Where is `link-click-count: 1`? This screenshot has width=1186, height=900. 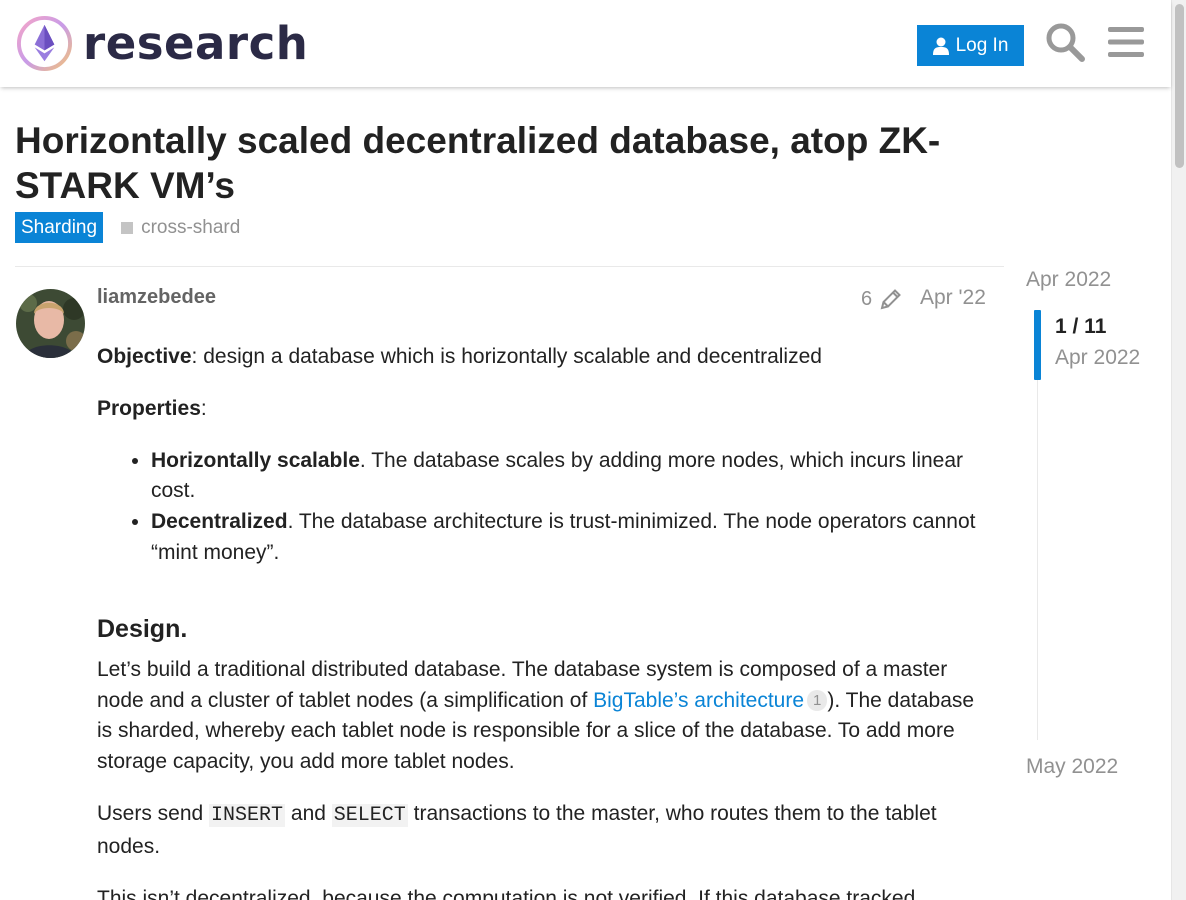 link-click-count: 1 is located at coordinates (817, 700).